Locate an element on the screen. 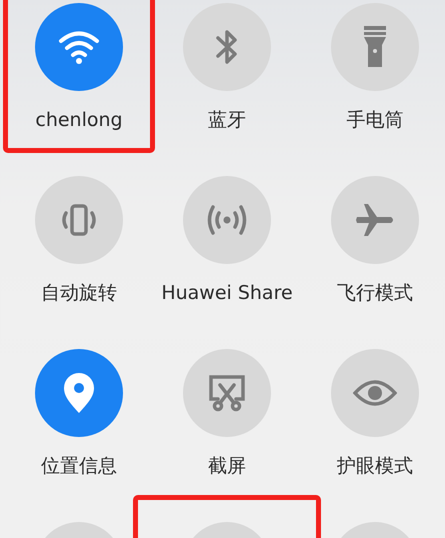  eye-icon is located at coordinates (375, 393).